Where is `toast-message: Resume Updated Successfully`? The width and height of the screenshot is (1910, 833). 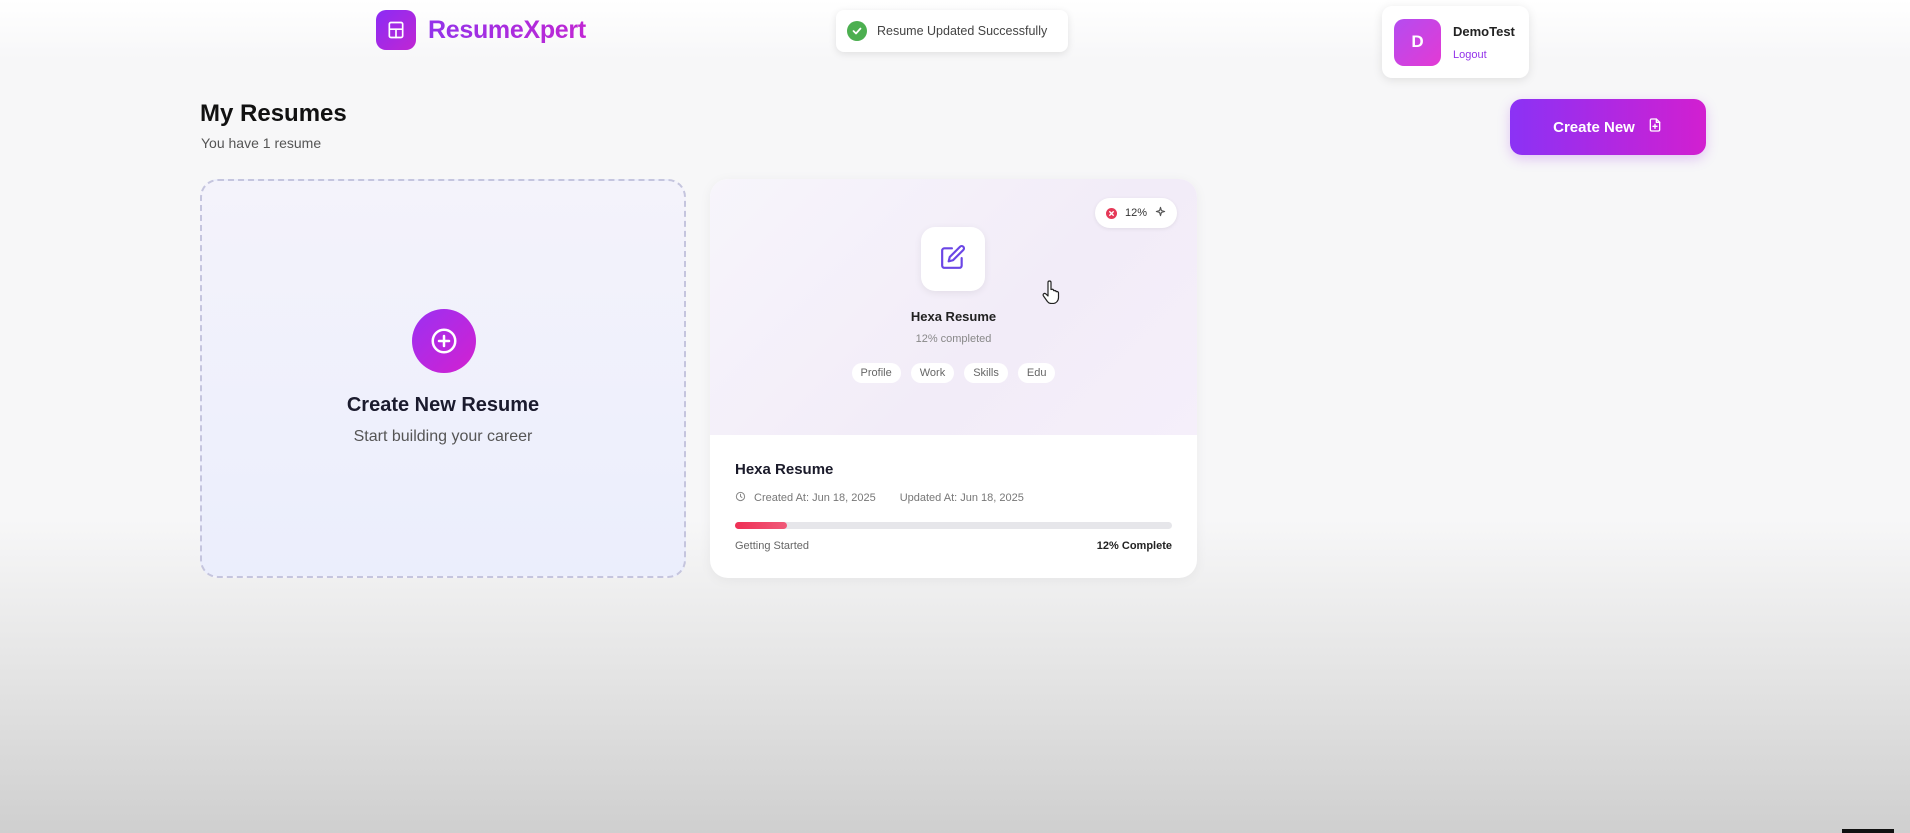
toast-message: Resume Updated Successfully is located at coordinates (962, 31).